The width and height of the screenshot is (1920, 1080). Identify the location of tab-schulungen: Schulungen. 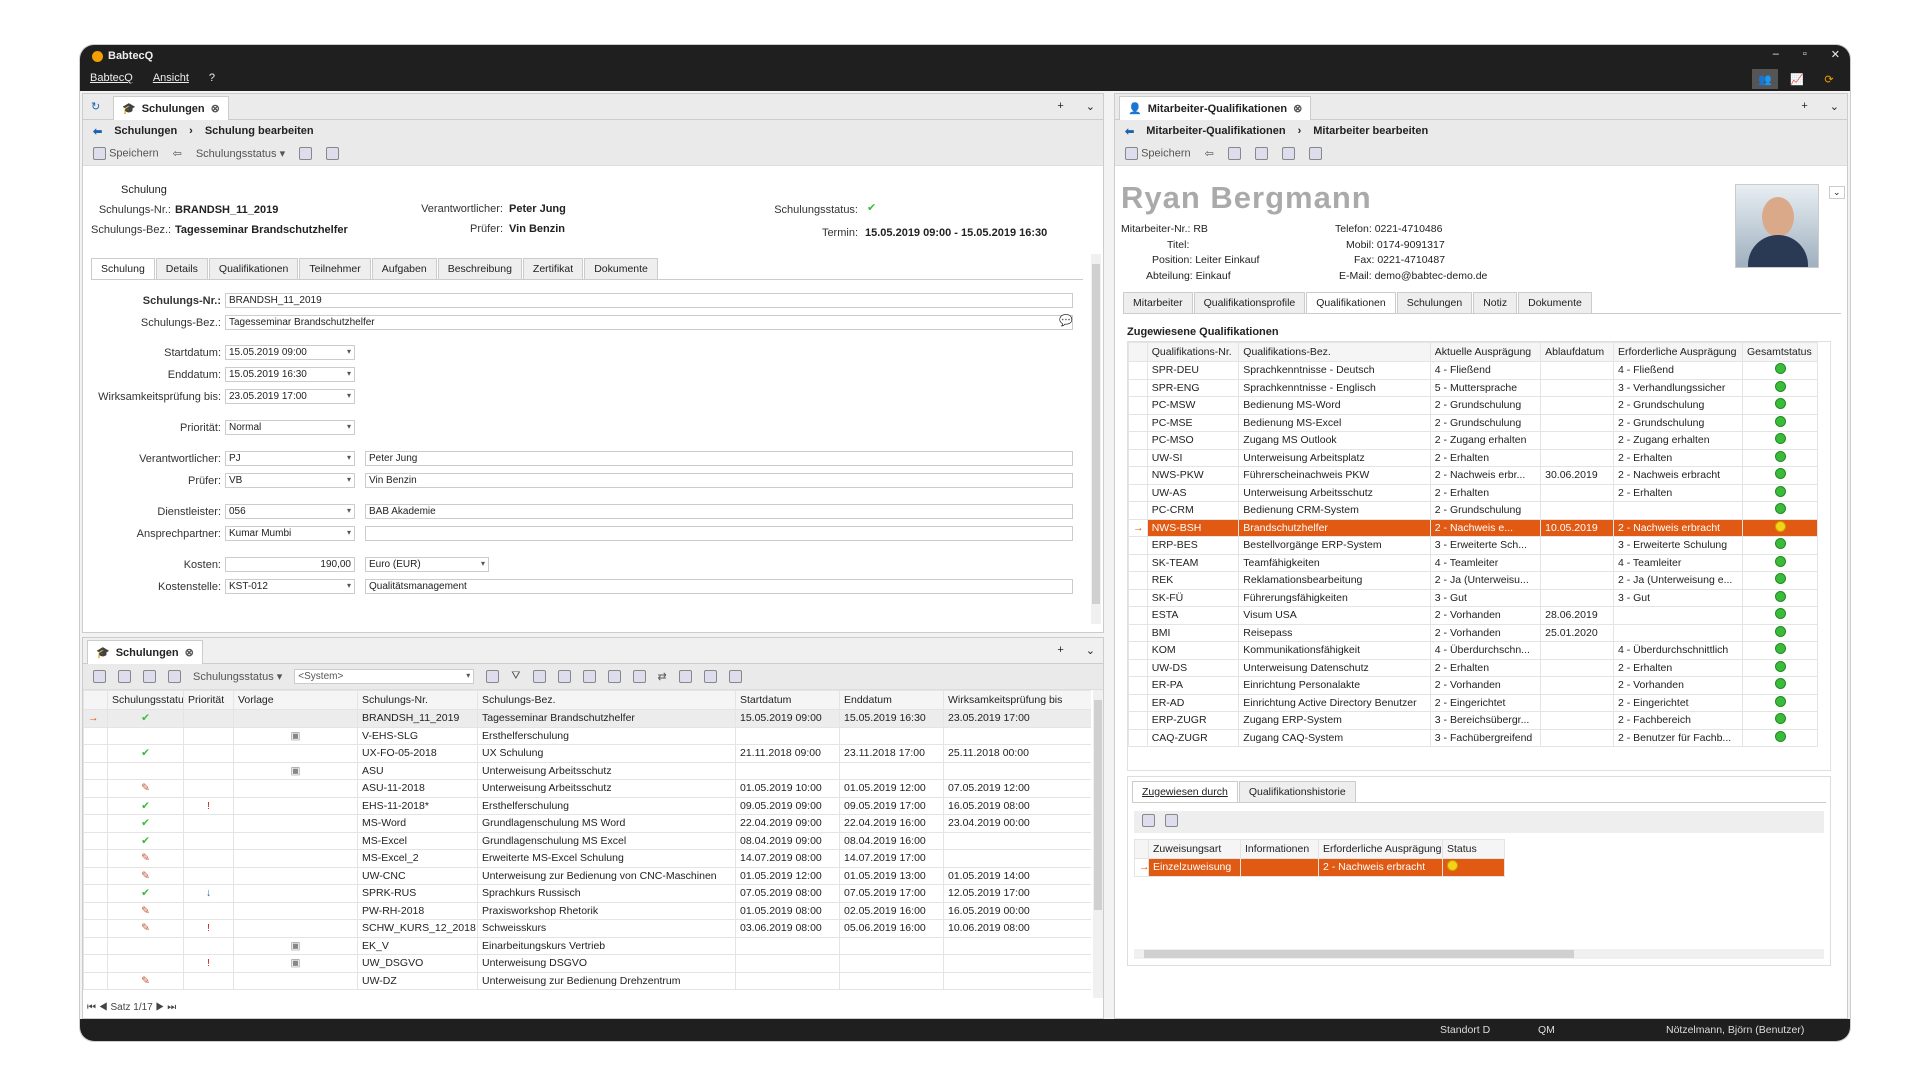
(1434, 302).